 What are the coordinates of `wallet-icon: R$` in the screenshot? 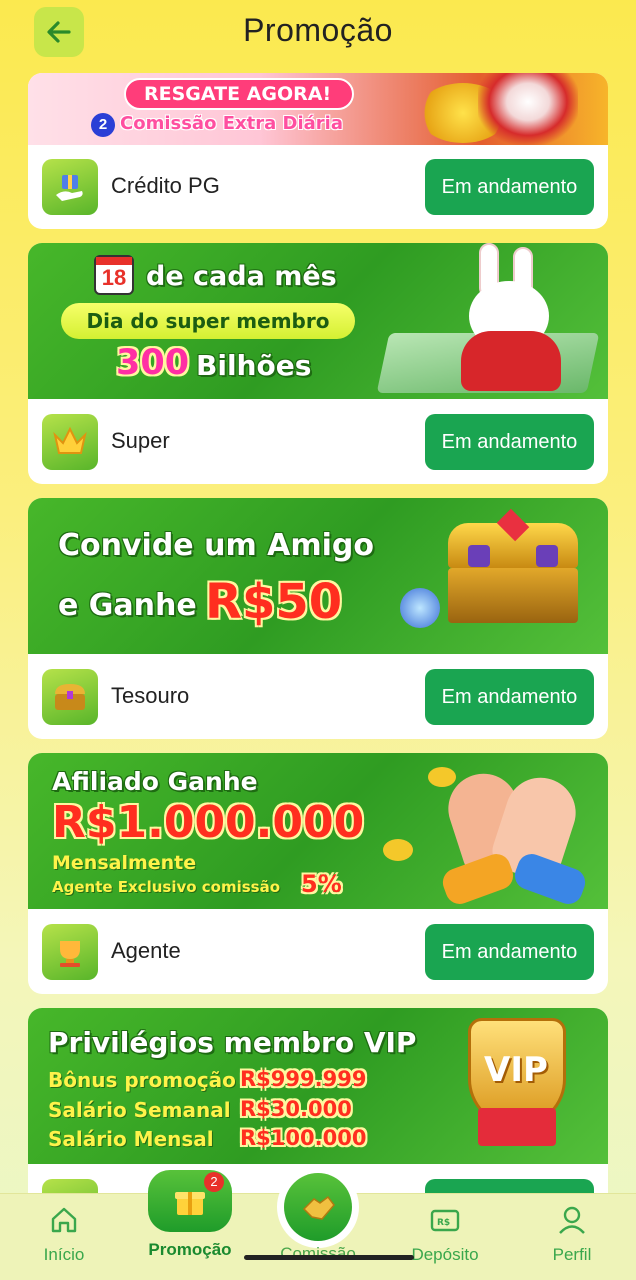 It's located at (445, 1220).